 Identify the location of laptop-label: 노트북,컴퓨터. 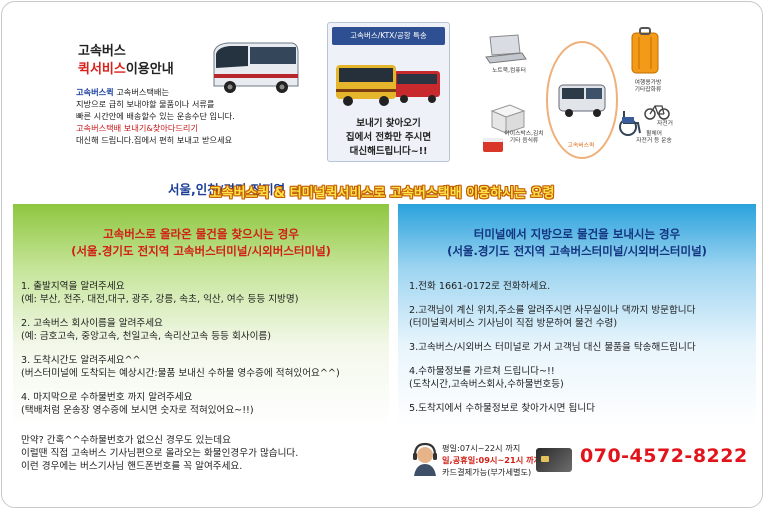
(509, 71).